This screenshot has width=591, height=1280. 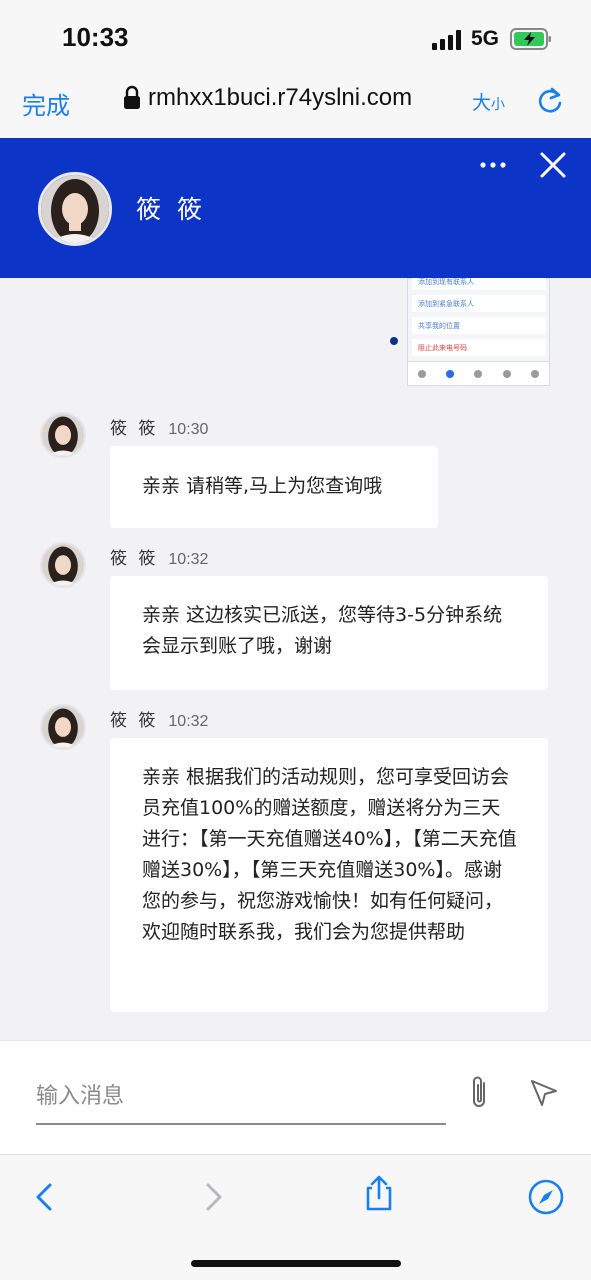 What do you see at coordinates (46, 103) in the screenshot?
I see `done-button: 完成` at bounding box center [46, 103].